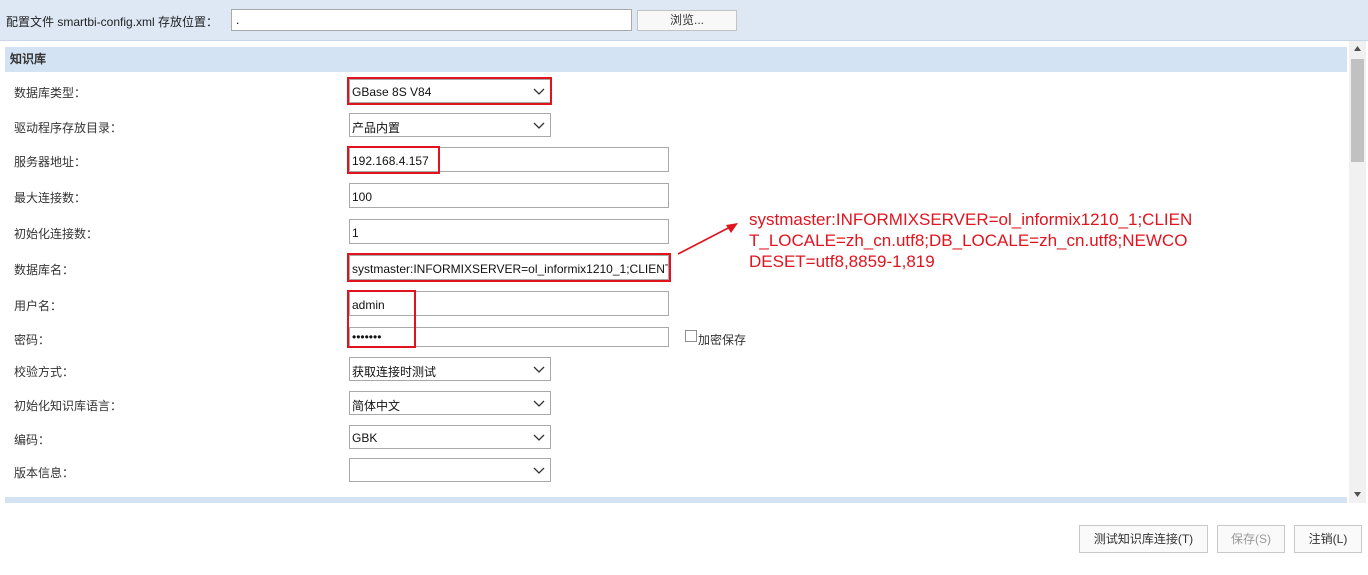 The height and width of the screenshot is (575, 1368). What do you see at coordinates (394, 372) in the screenshot?
I see `validate-value: 获取连接时测试` at bounding box center [394, 372].